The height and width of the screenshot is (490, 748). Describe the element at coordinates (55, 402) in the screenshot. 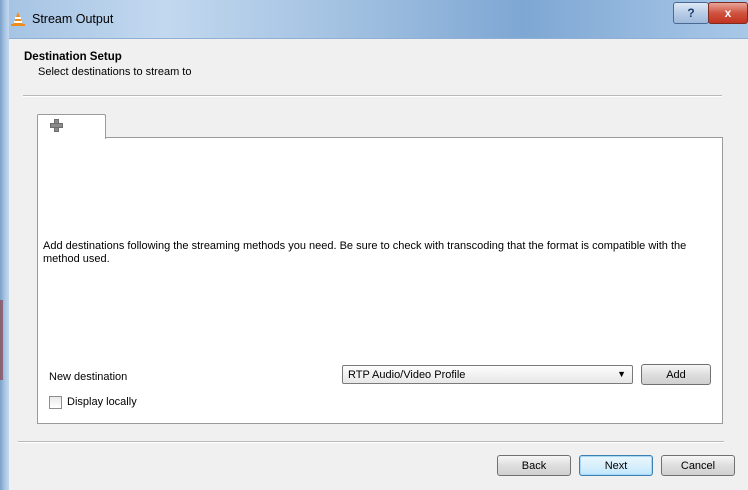

I see `display-locally-checkbox` at that location.